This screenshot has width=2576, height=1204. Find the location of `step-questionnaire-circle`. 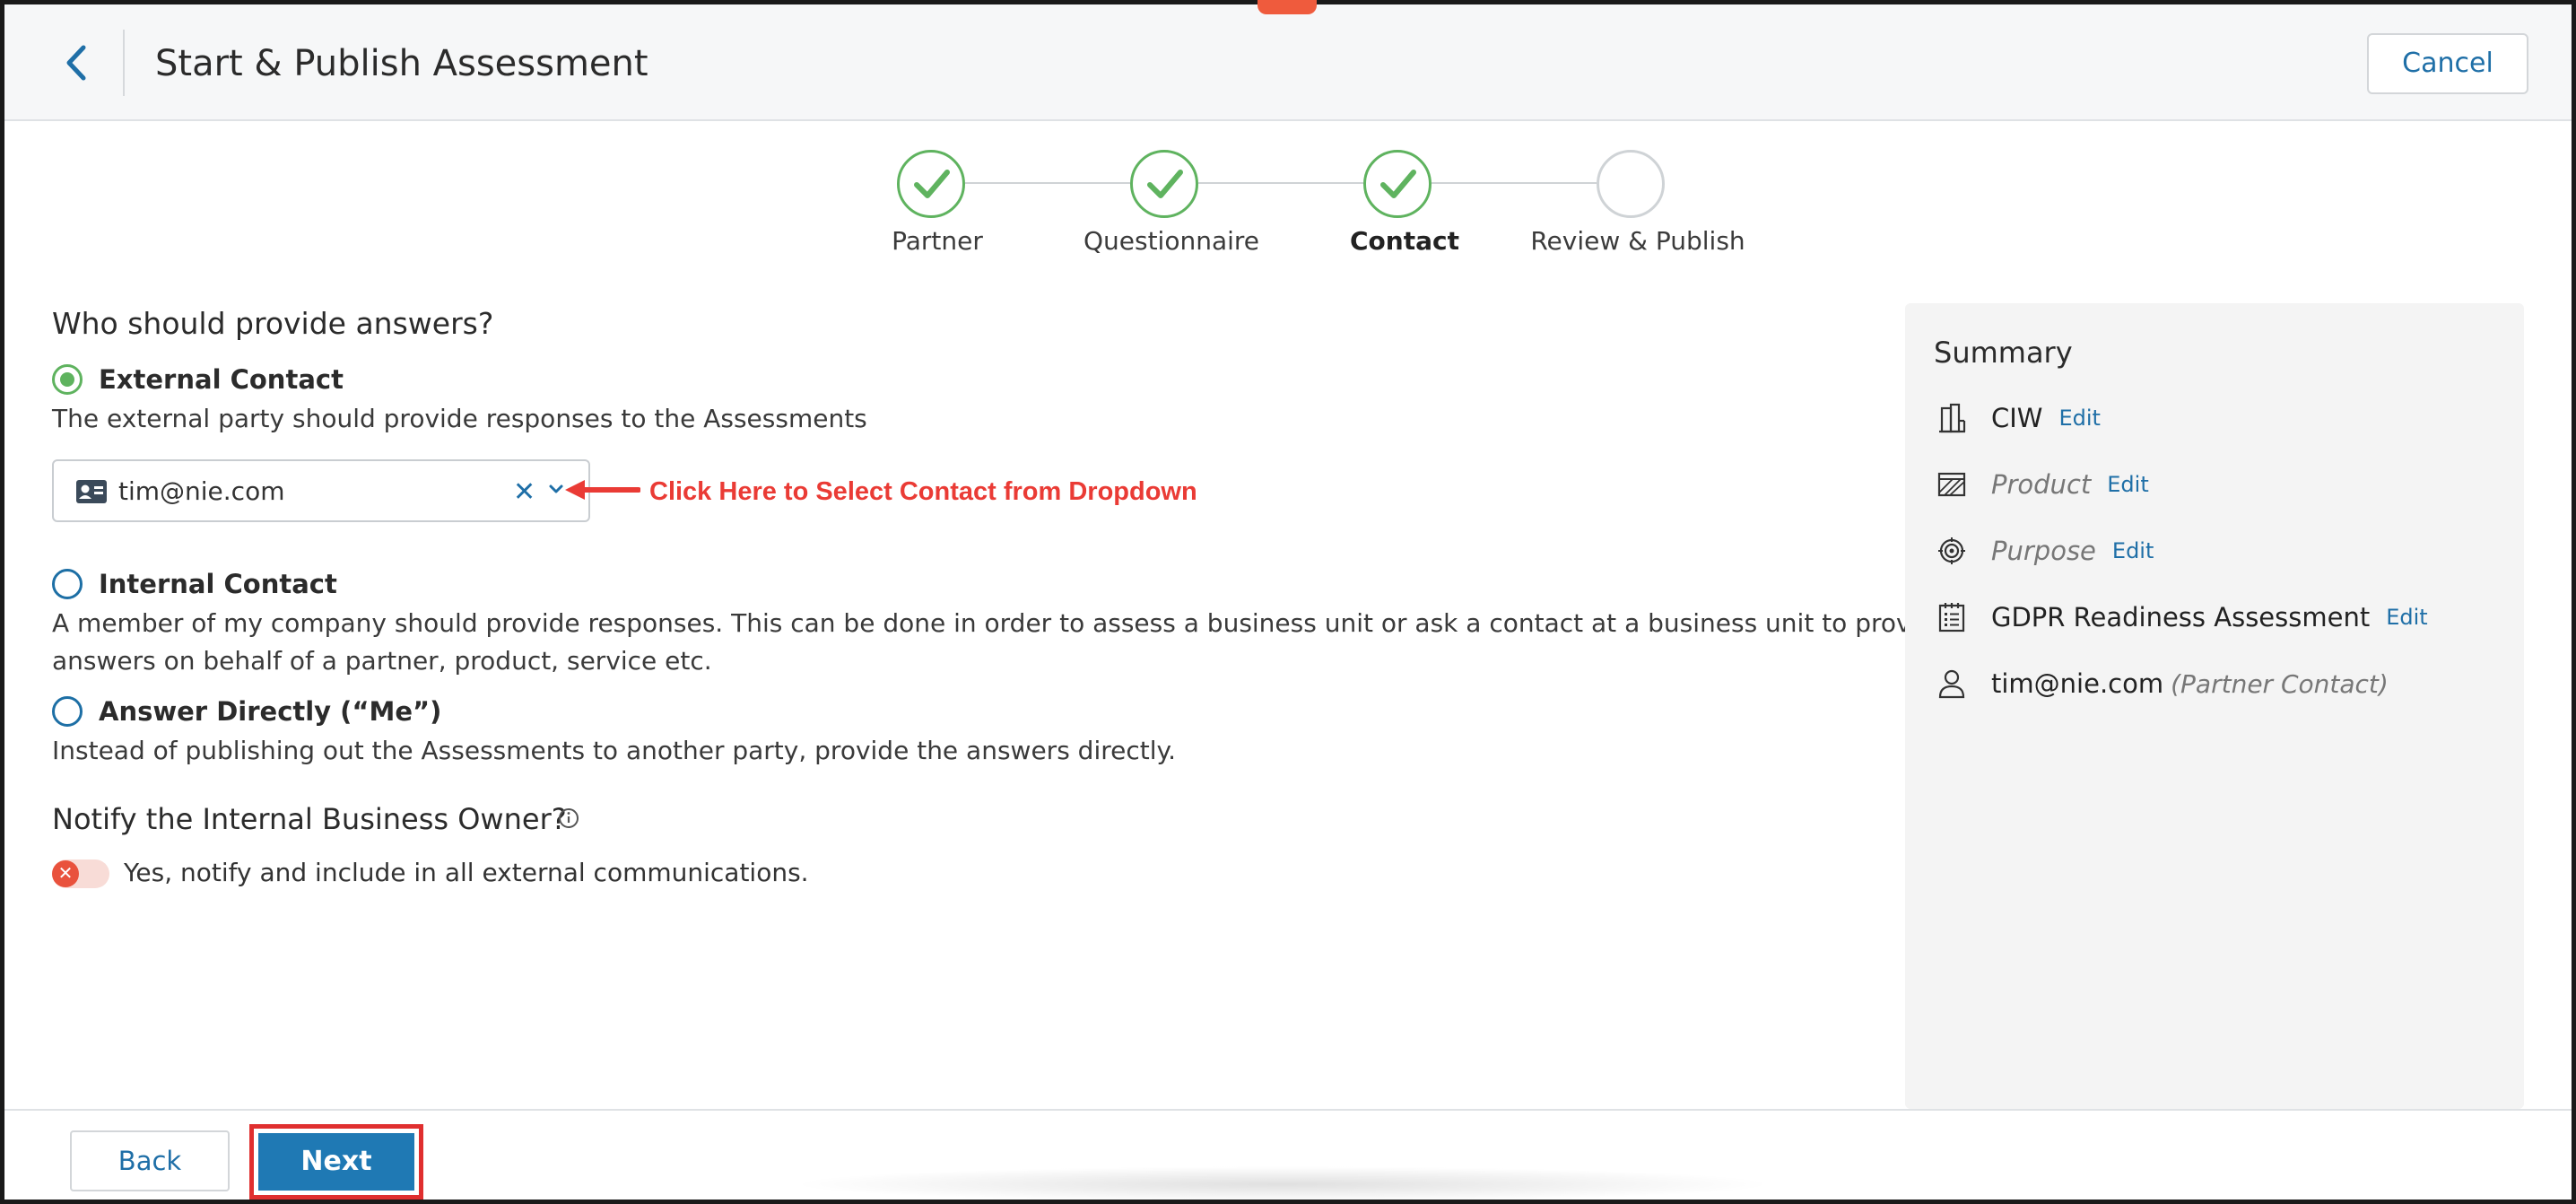

step-questionnaire-circle is located at coordinates (1164, 184).